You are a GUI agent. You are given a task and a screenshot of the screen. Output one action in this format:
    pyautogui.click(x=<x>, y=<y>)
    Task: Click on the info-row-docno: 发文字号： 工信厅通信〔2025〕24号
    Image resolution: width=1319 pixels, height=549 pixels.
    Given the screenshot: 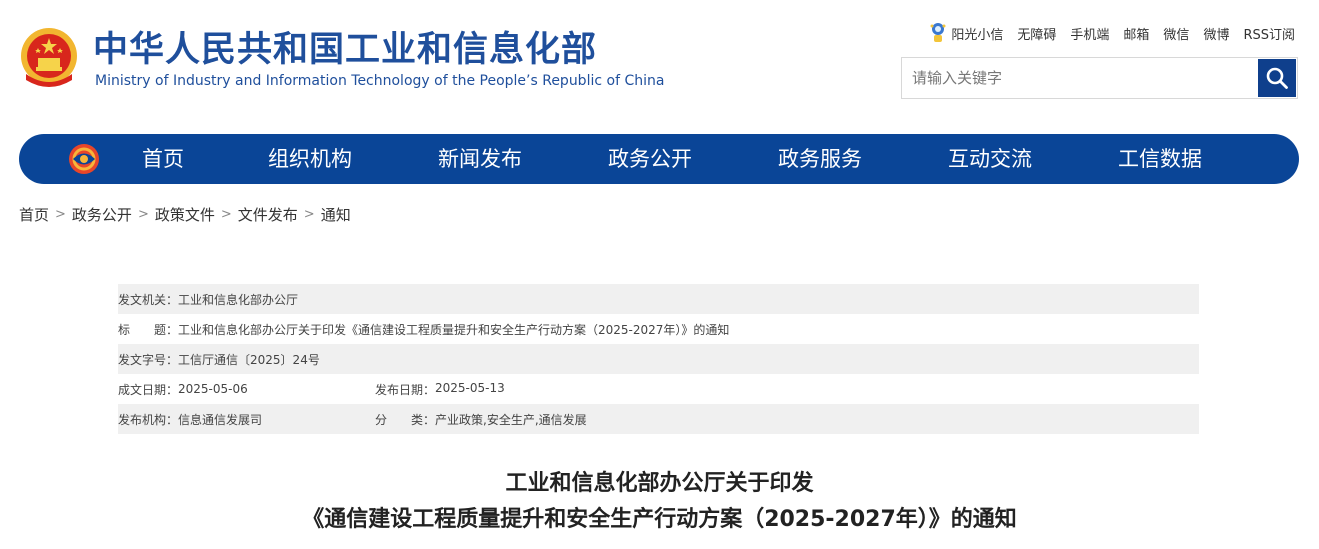 What is the action you would take?
    pyautogui.click(x=658, y=359)
    